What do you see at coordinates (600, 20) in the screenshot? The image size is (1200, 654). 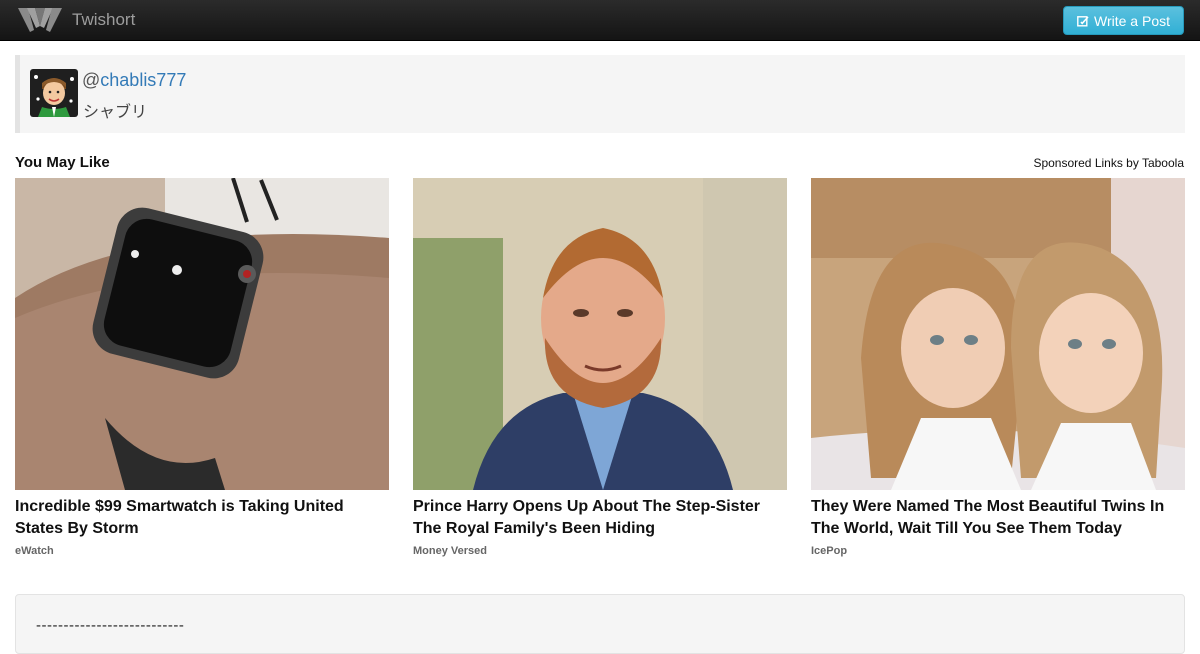 I see `top-navbar: Twishort Write a Post` at bounding box center [600, 20].